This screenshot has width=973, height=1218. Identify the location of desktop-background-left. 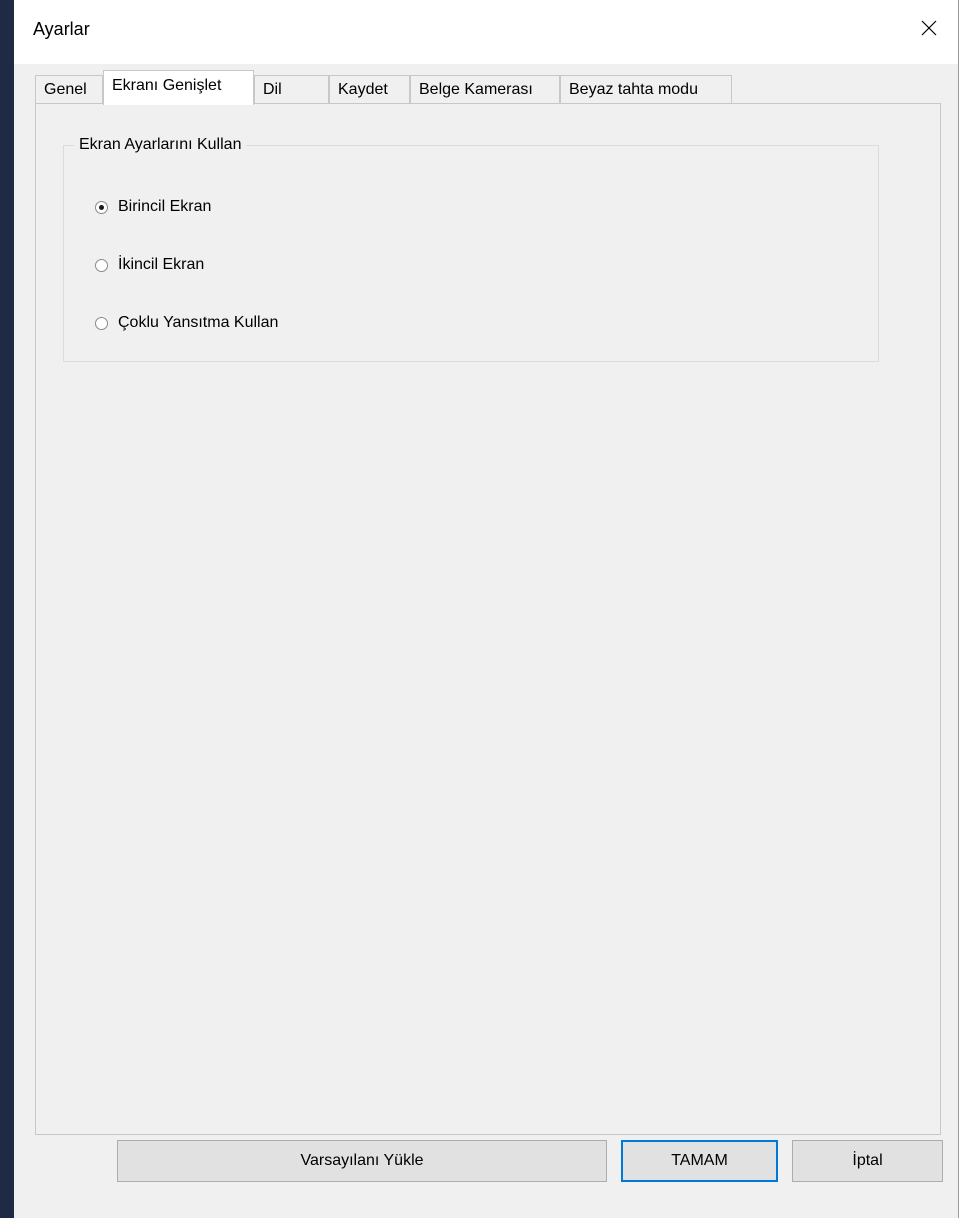
(7, 609).